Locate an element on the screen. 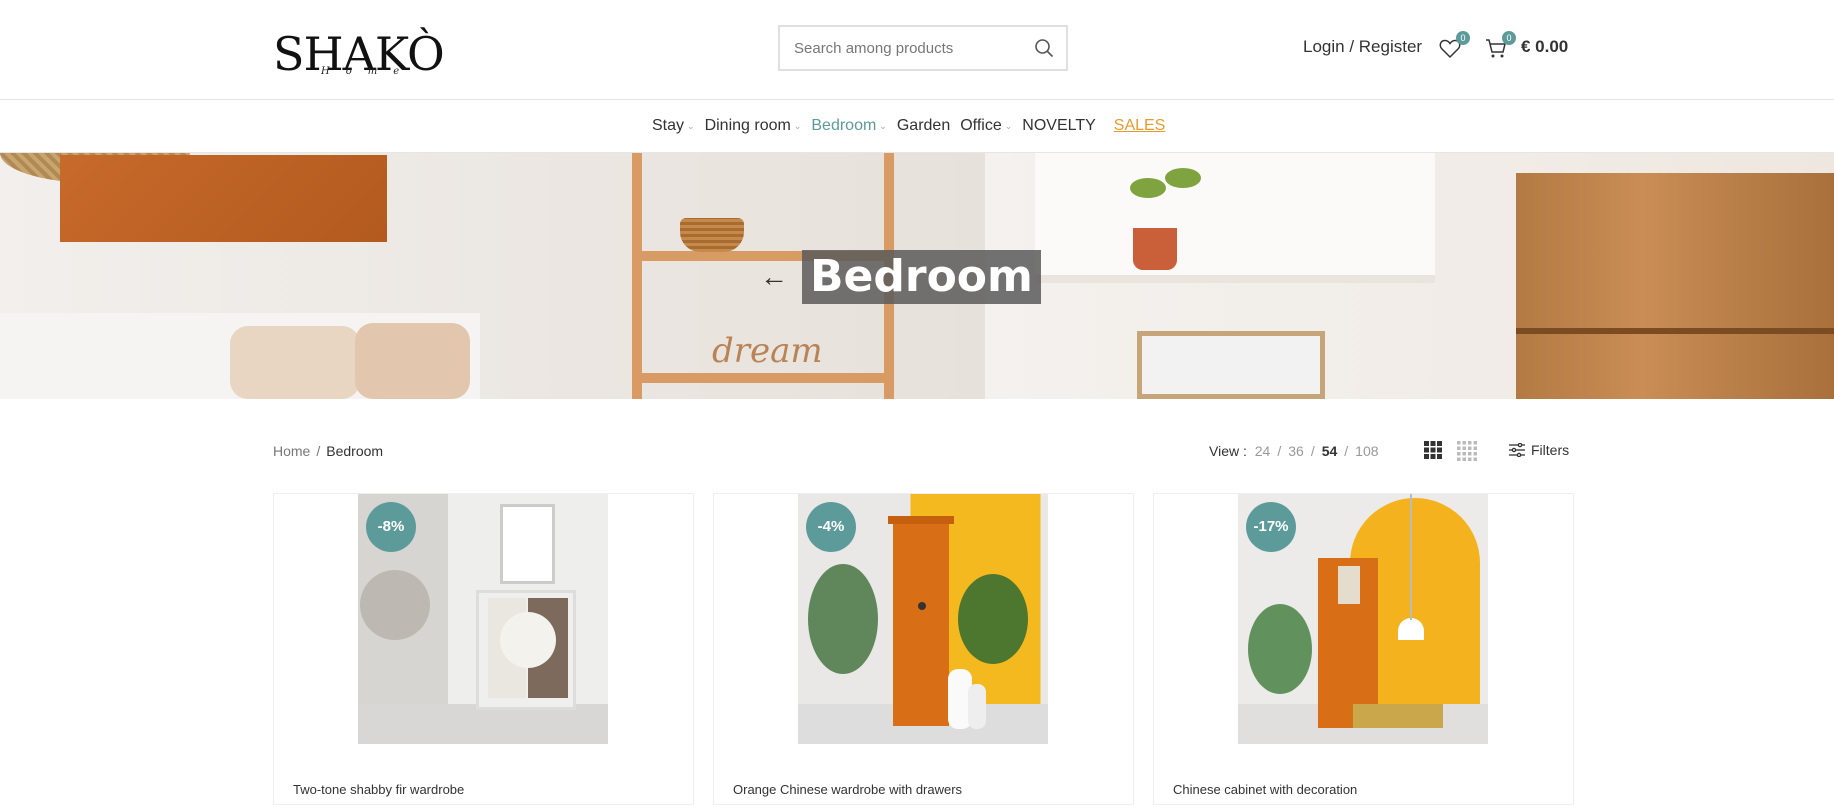  back-arrow-icon: ← is located at coordinates (774, 277).